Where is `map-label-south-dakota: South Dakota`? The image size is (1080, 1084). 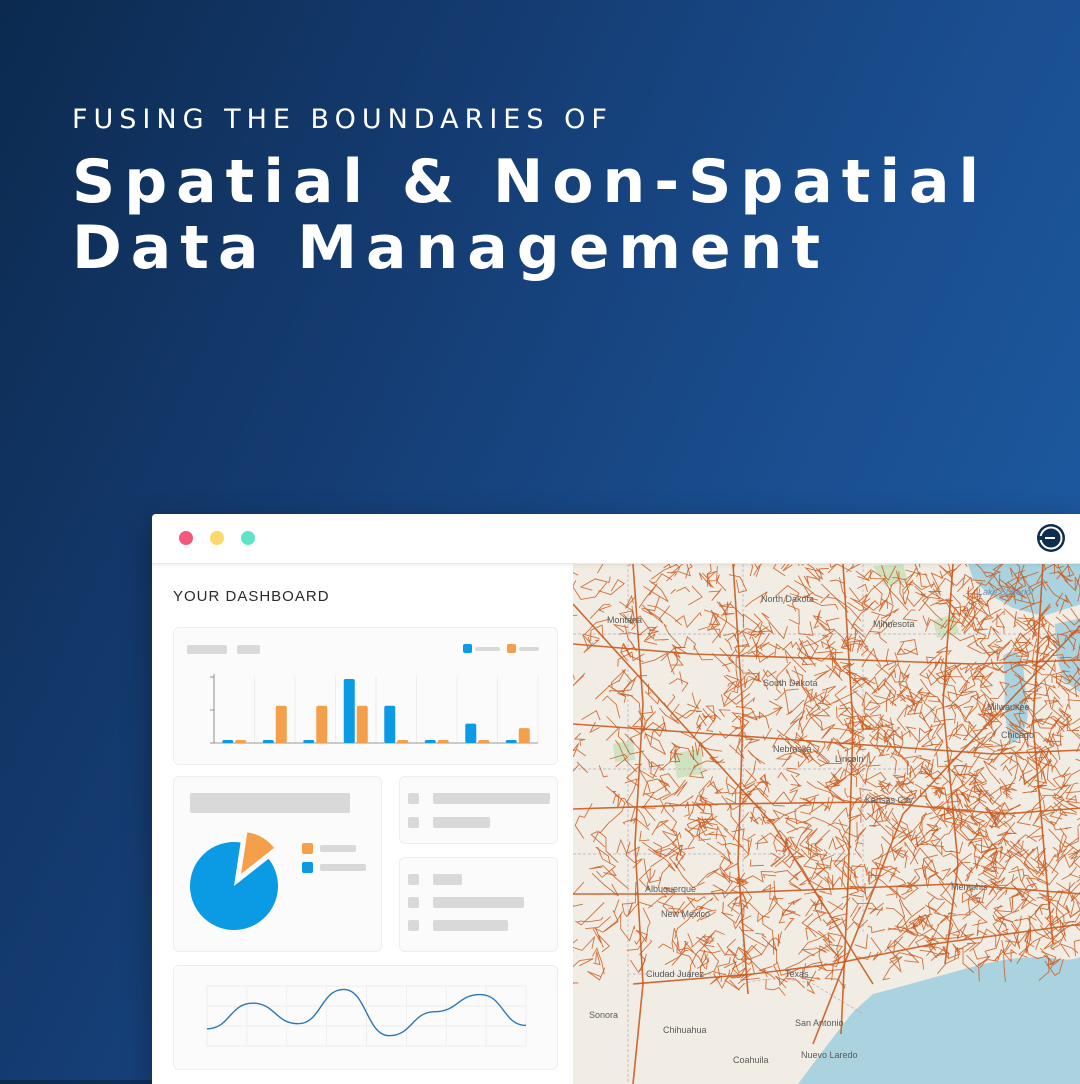 map-label-south-dakota: South Dakota is located at coordinates (790, 683).